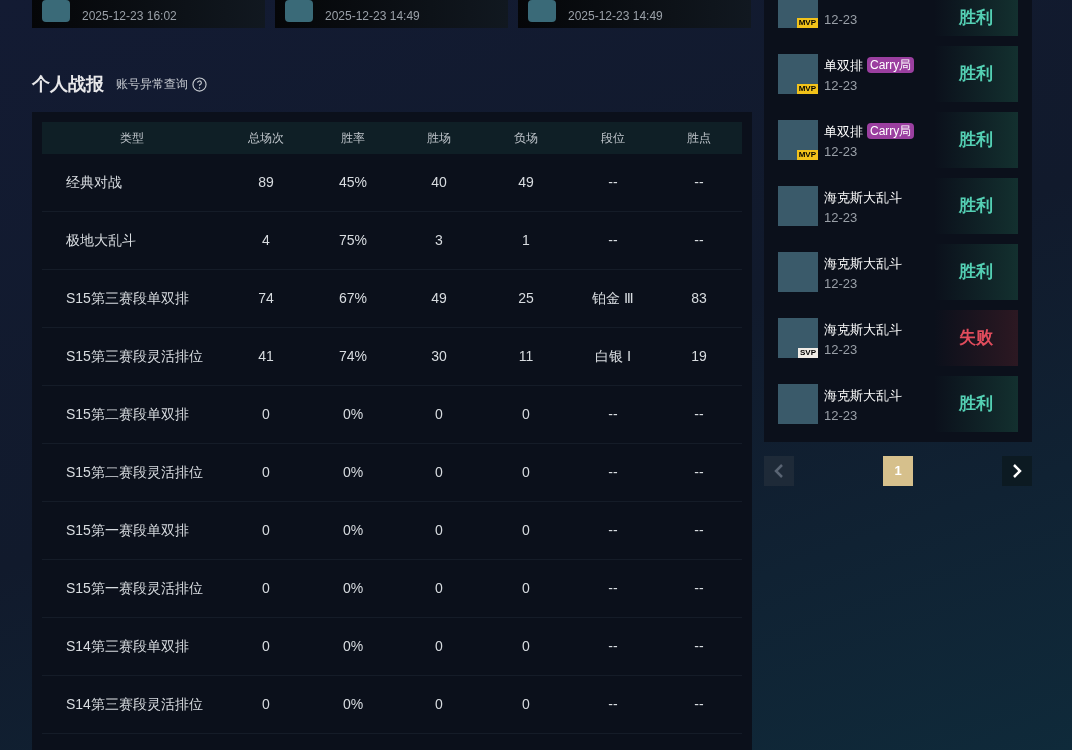  Describe the element at coordinates (127, 298) in the screenshot. I see `table-cell-text: S15第三赛段单双排` at that location.